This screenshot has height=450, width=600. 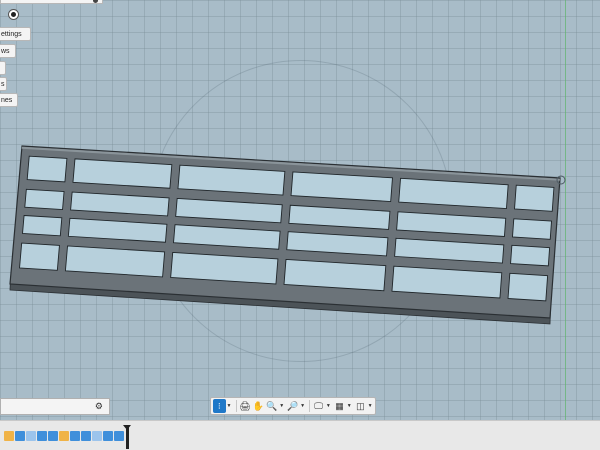 What do you see at coordinates (318, 406) in the screenshot?
I see `display-settings-icon: 🖵` at bounding box center [318, 406].